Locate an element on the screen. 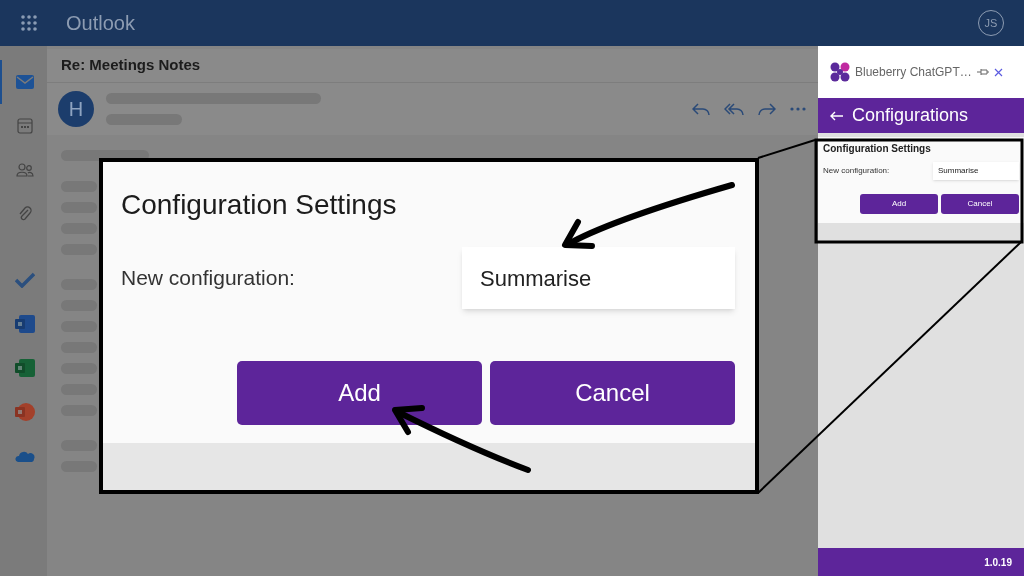 This screenshot has height=576, width=1024. cloud-icon is located at coordinates (24, 456).